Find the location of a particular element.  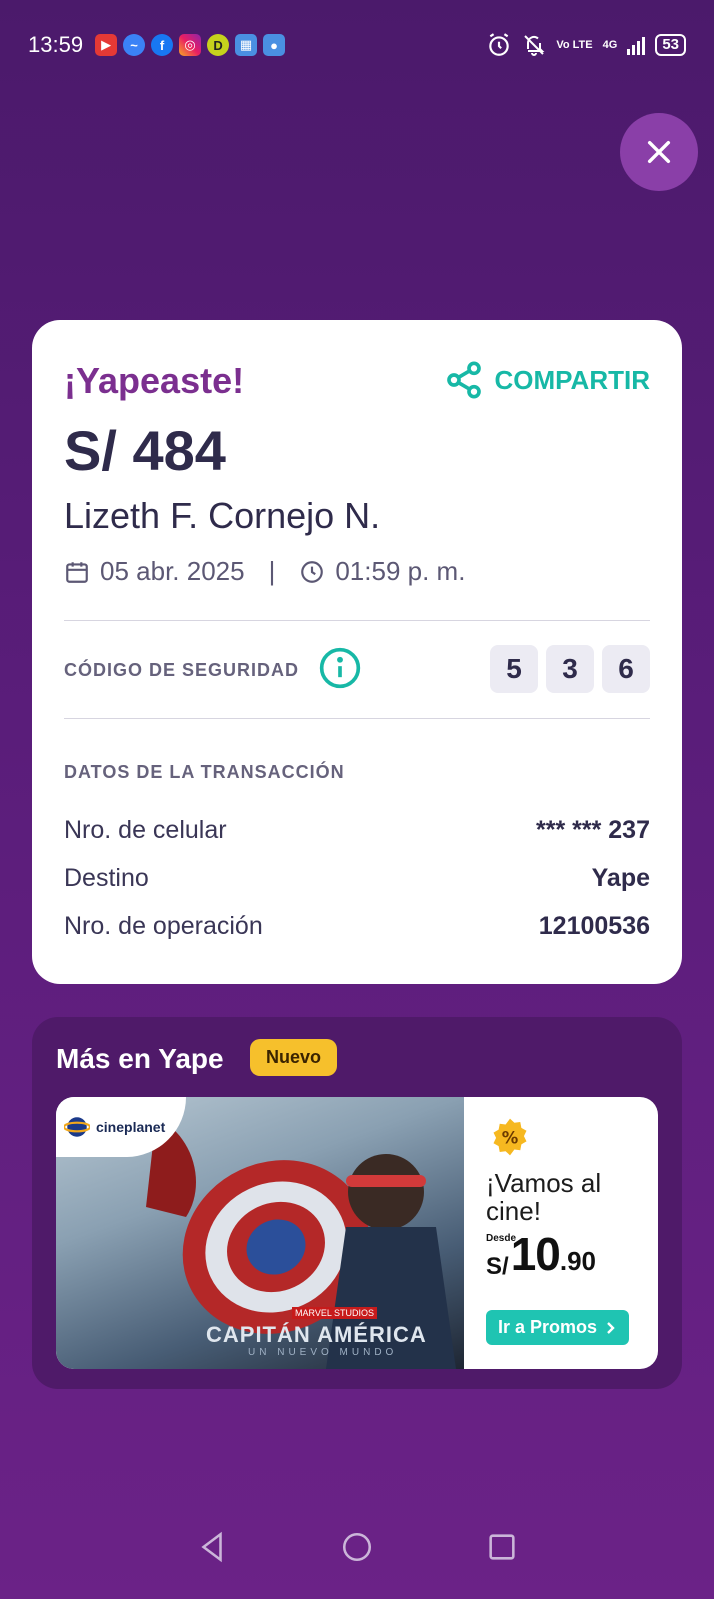

home-icon is located at coordinates (357, 1547).